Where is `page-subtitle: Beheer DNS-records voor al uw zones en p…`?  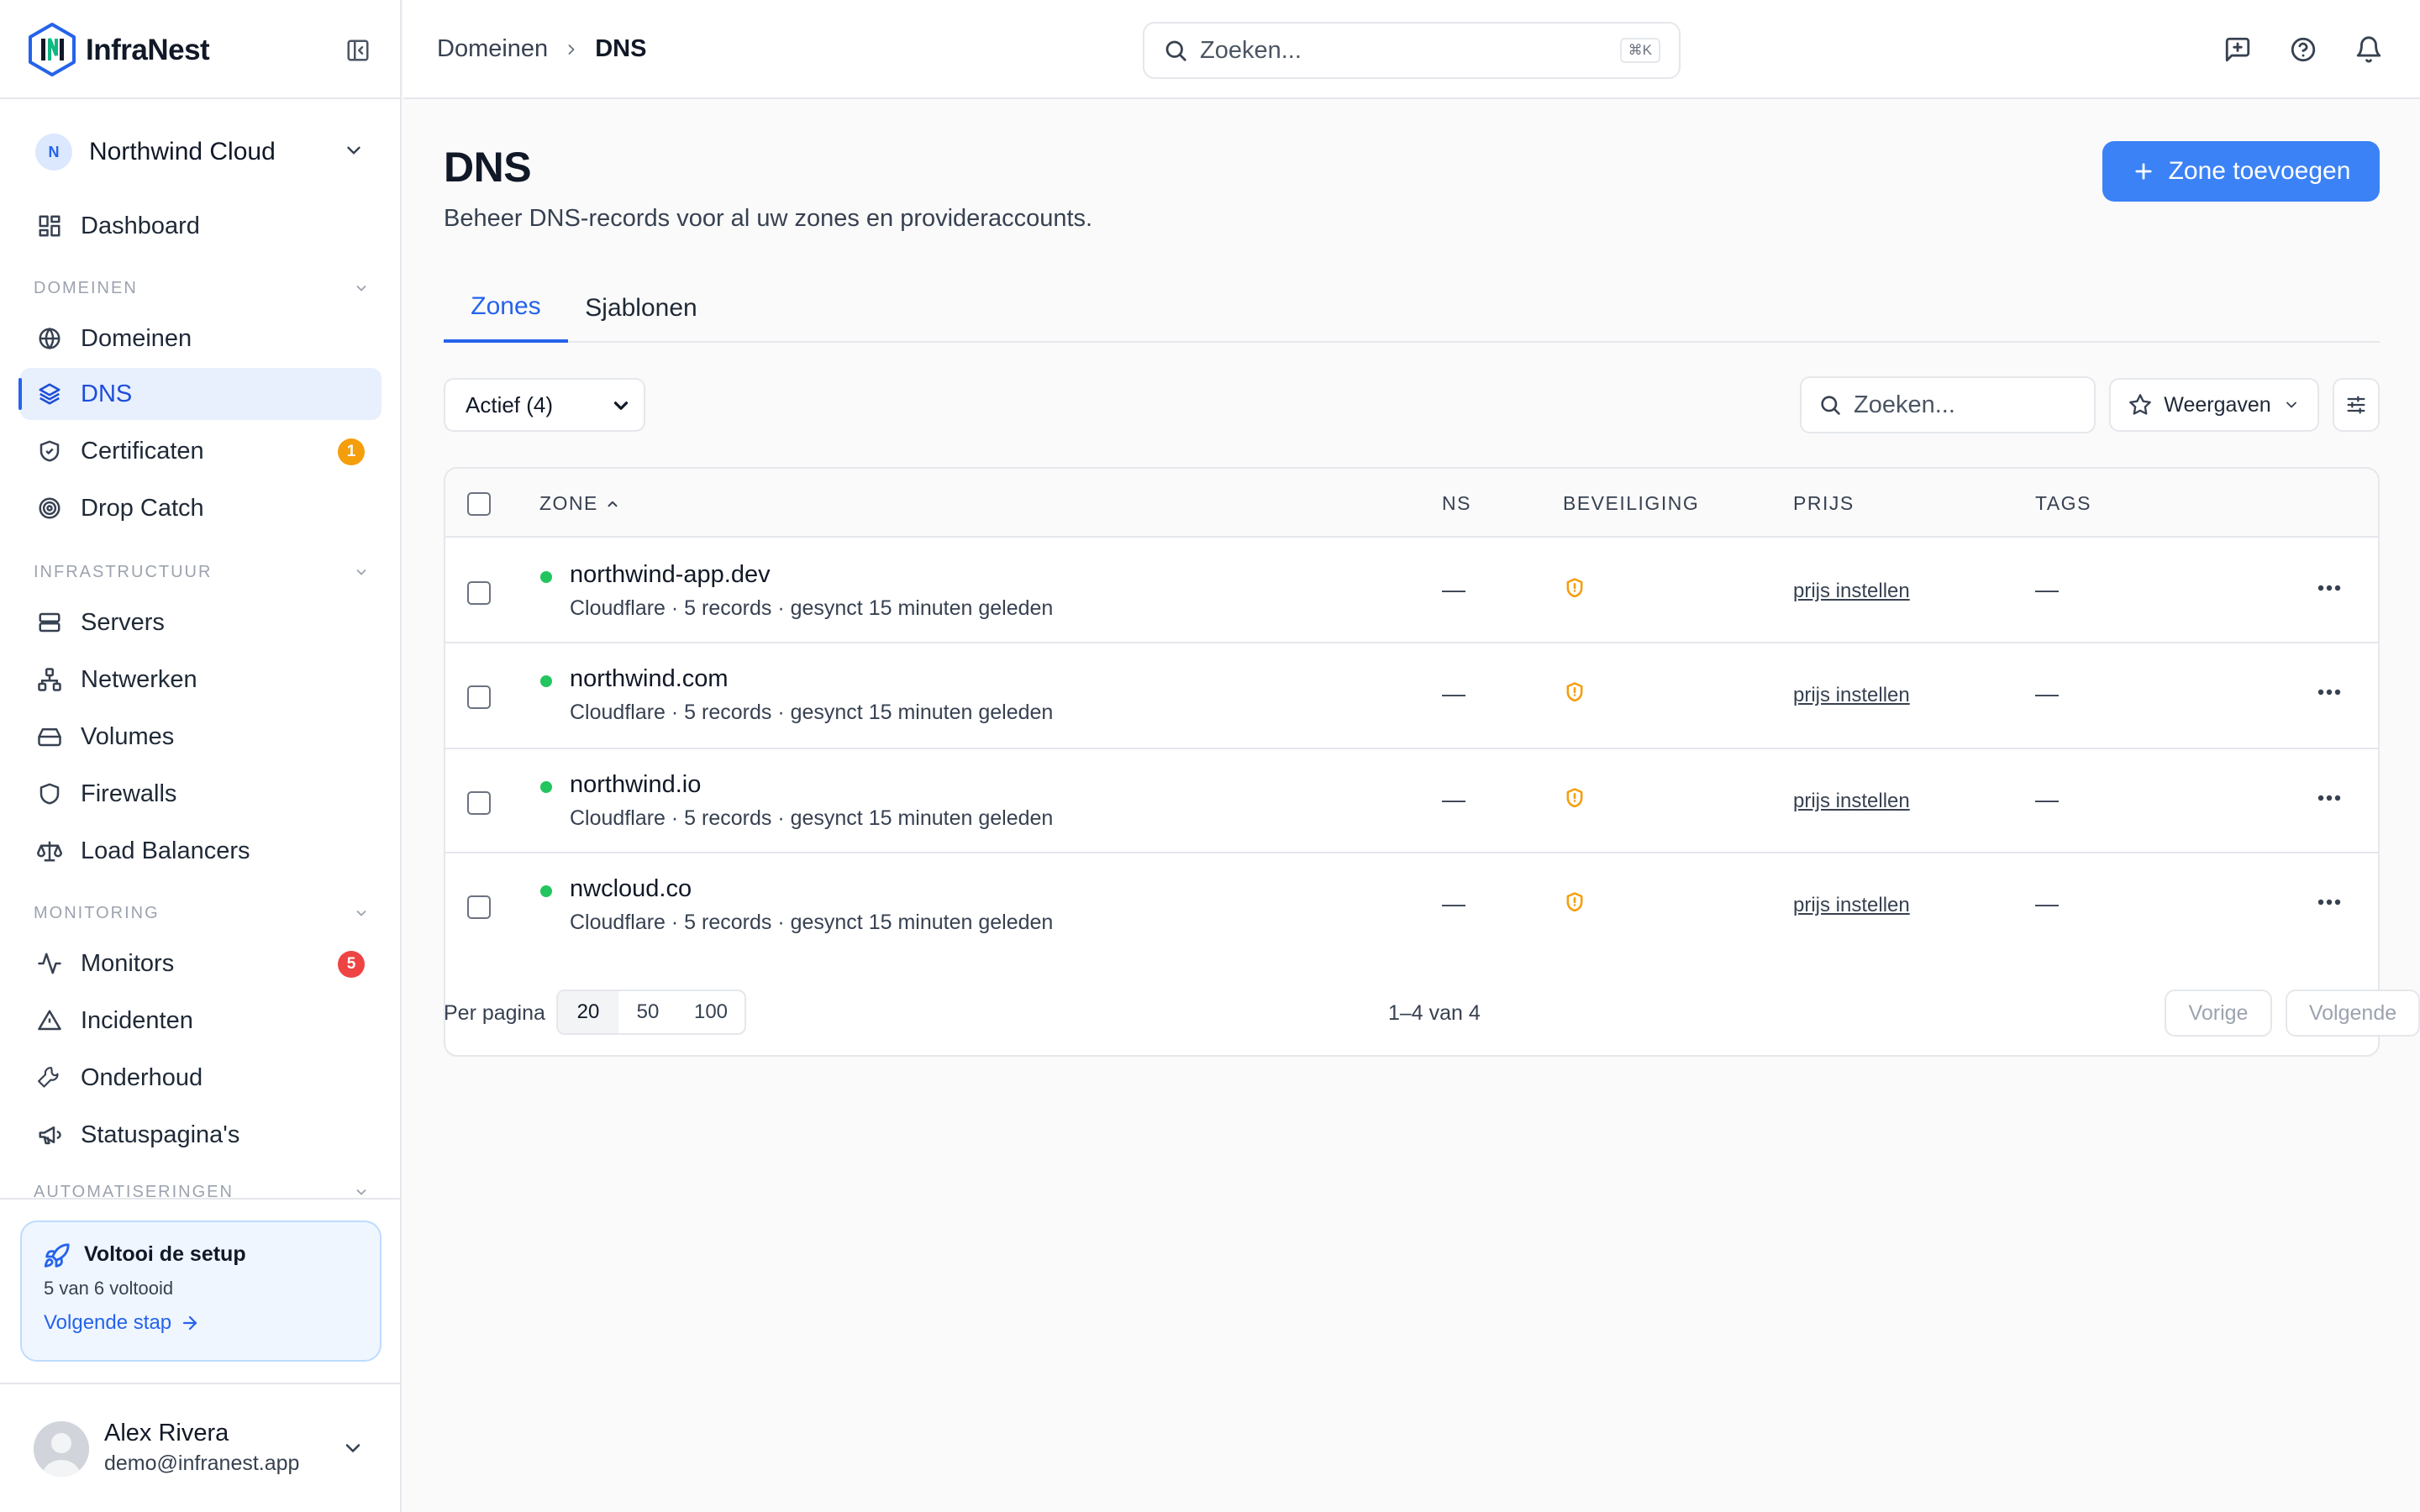 page-subtitle: Beheer DNS-records voor al uw zones en p… is located at coordinates (768, 218).